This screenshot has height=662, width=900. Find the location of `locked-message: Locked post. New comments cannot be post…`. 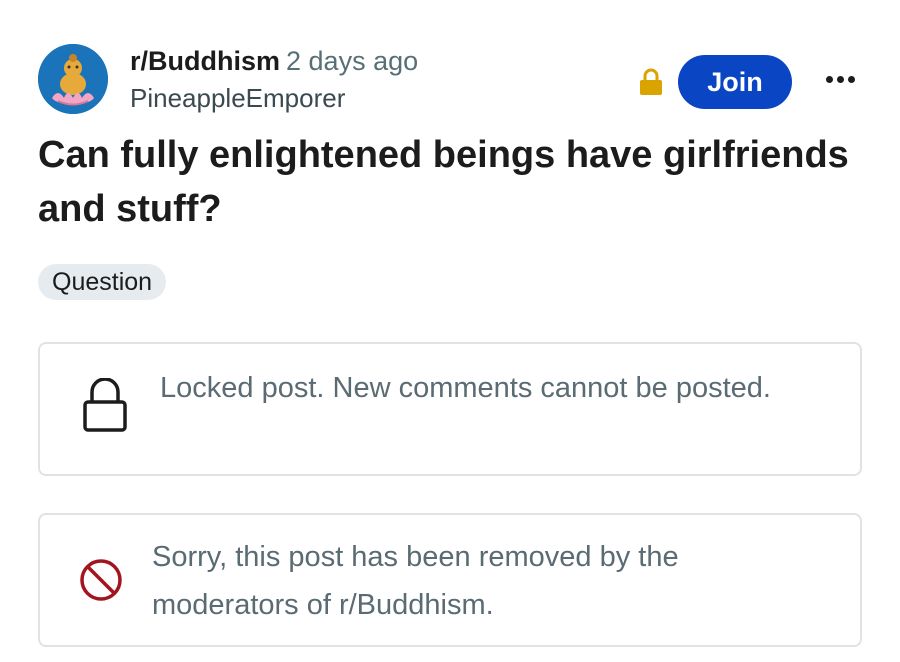

locked-message: Locked post. New comments cannot be post… is located at coordinates (465, 388).